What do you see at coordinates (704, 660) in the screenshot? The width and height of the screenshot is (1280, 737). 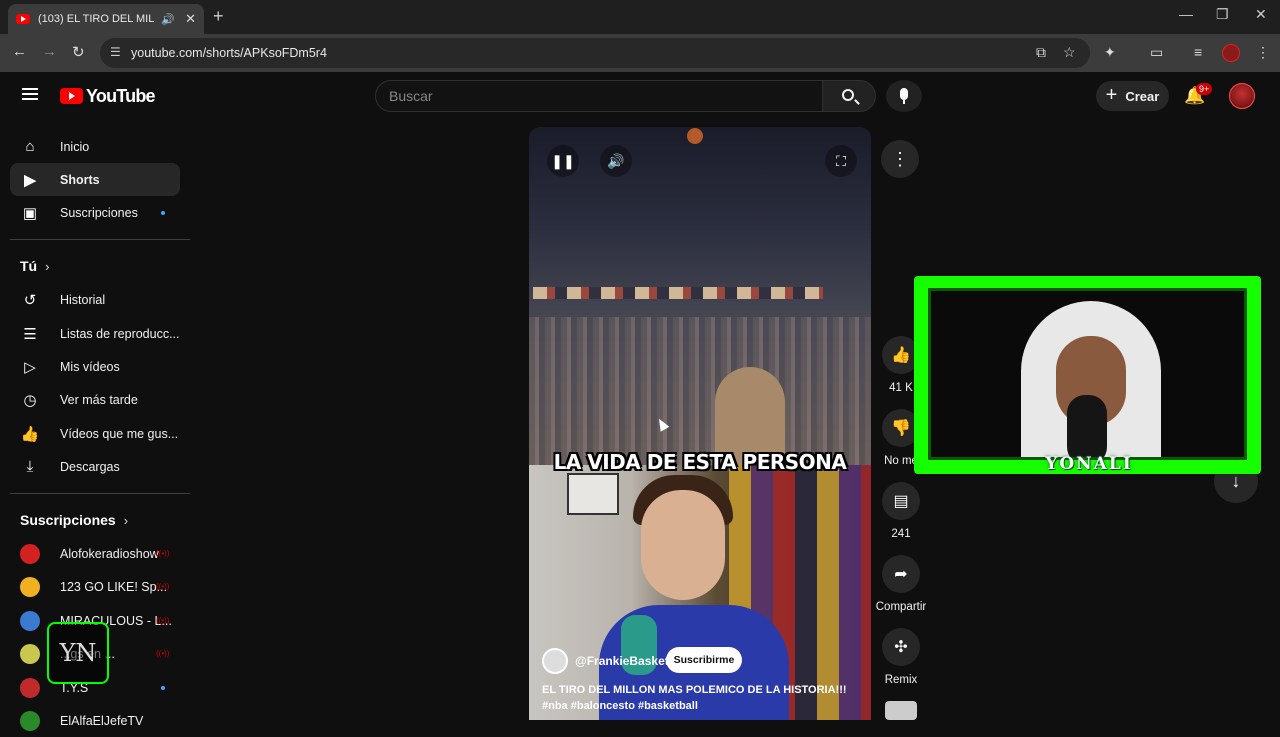 I see `subscribe-button: Suscribirme` at bounding box center [704, 660].